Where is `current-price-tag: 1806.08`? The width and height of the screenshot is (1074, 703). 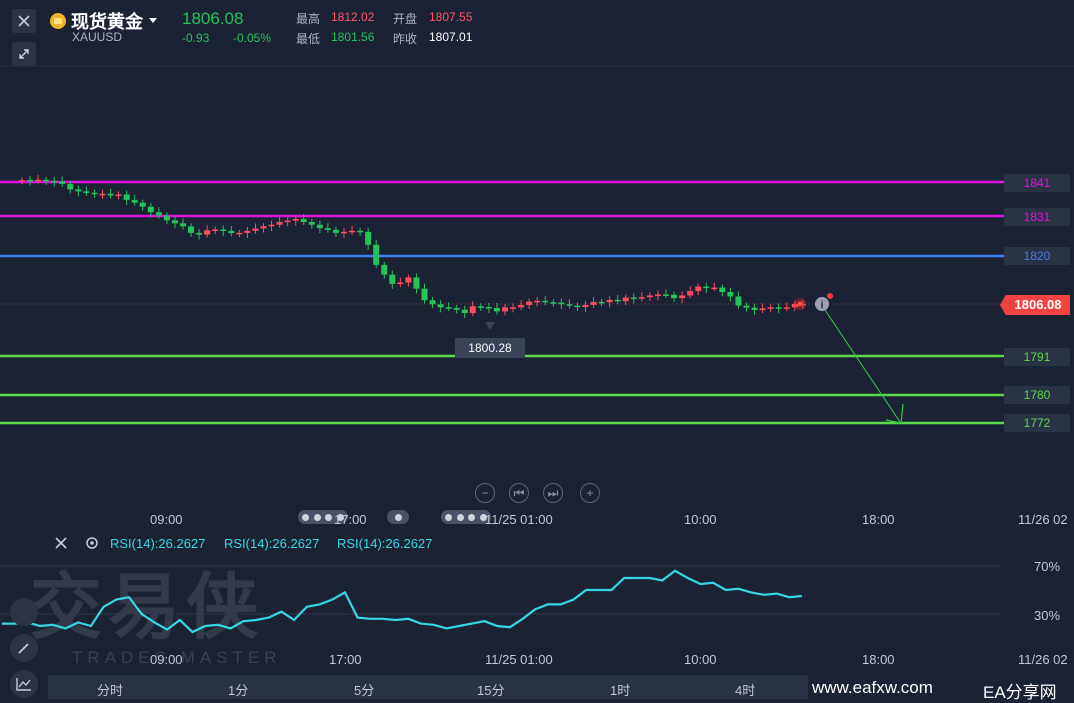
current-price-tag: 1806.08 is located at coordinates (1035, 305).